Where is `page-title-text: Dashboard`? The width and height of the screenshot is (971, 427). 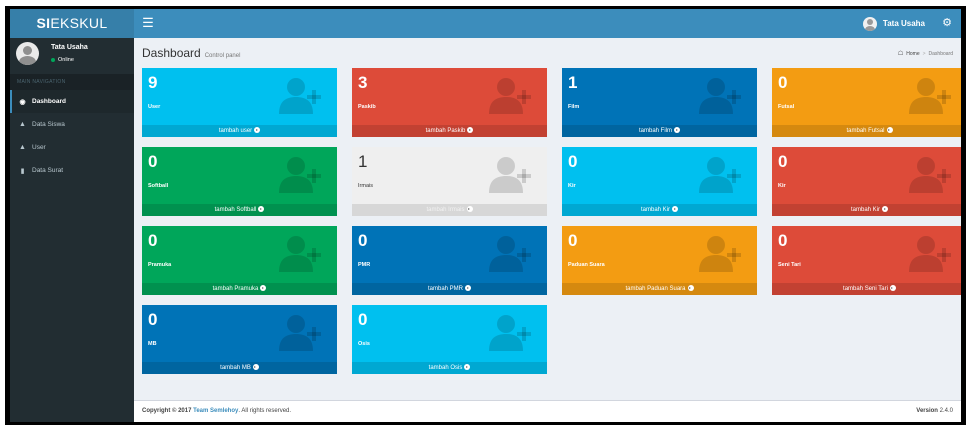
page-title-text: Dashboard is located at coordinates (171, 53).